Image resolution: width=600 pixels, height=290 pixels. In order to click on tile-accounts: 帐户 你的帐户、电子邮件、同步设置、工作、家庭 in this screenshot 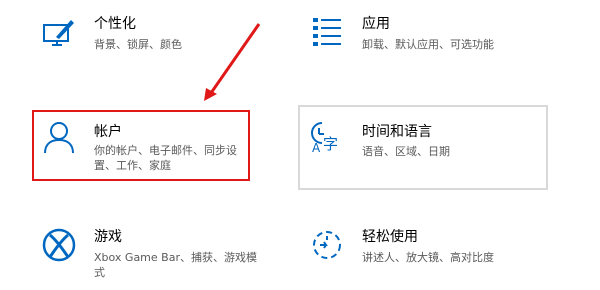, I will do `click(141, 145)`.